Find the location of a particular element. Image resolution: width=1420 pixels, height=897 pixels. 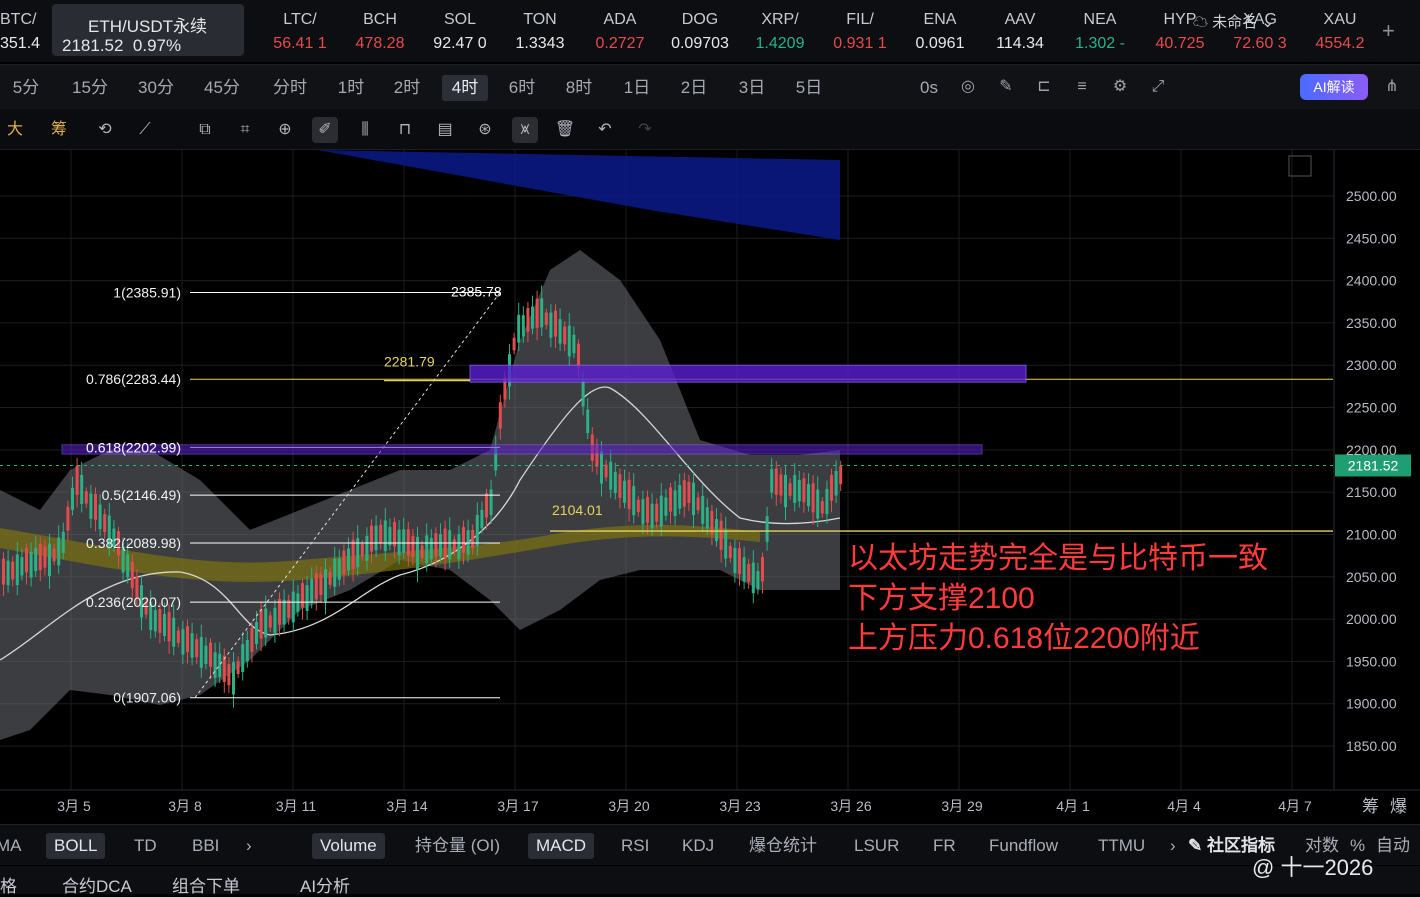

sub-indicator-7: FR is located at coordinates (944, 846).